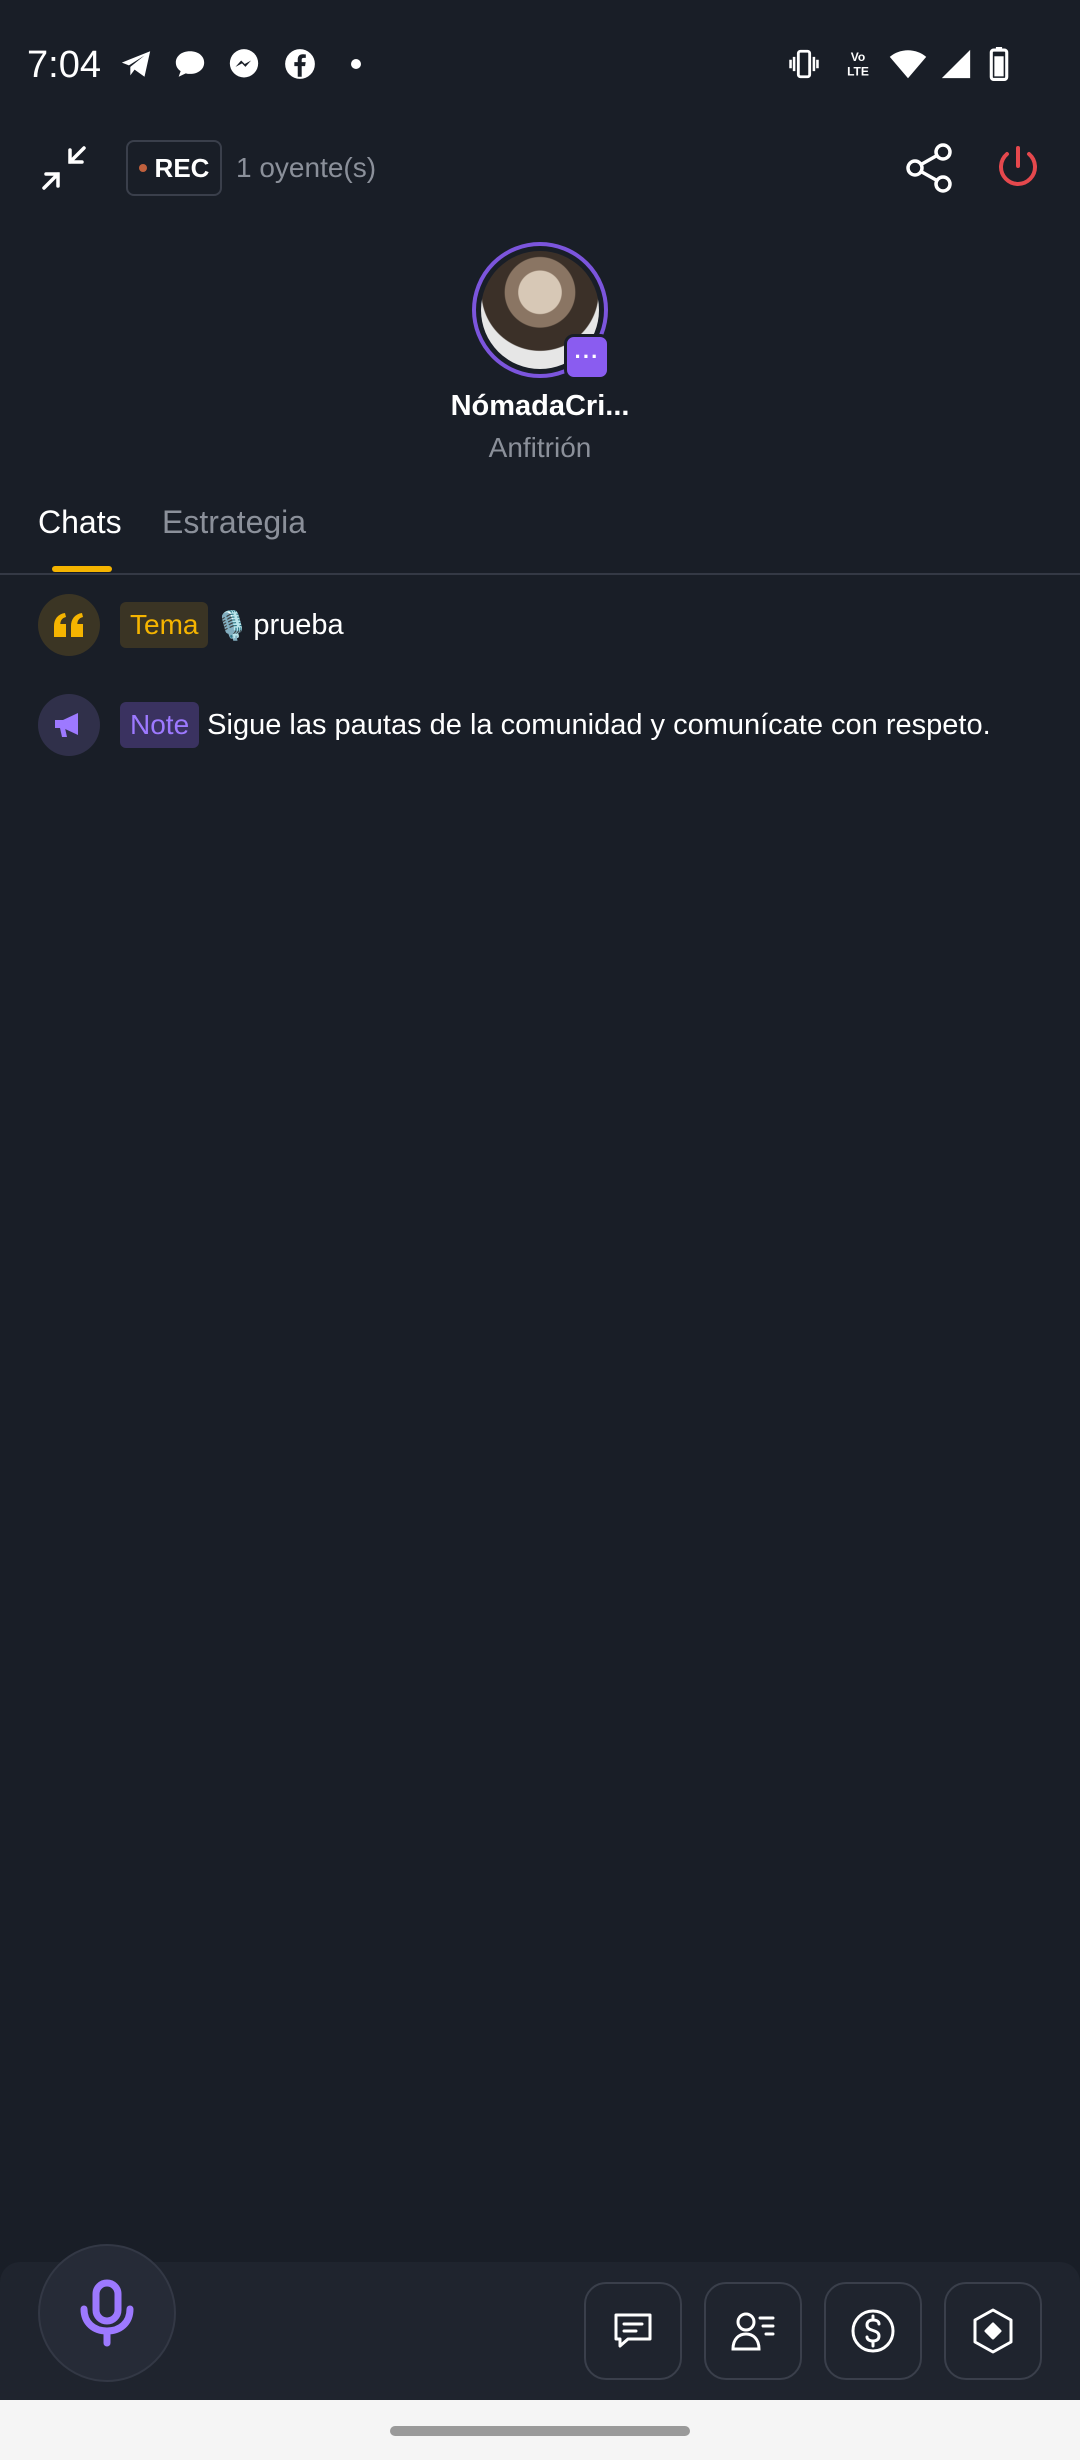 This screenshot has height=2460, width=1080. What do you see at coordinates (540, 2431) in the screenshot?
I see `home-gesture-handle` at bounding box center [540, 2431].